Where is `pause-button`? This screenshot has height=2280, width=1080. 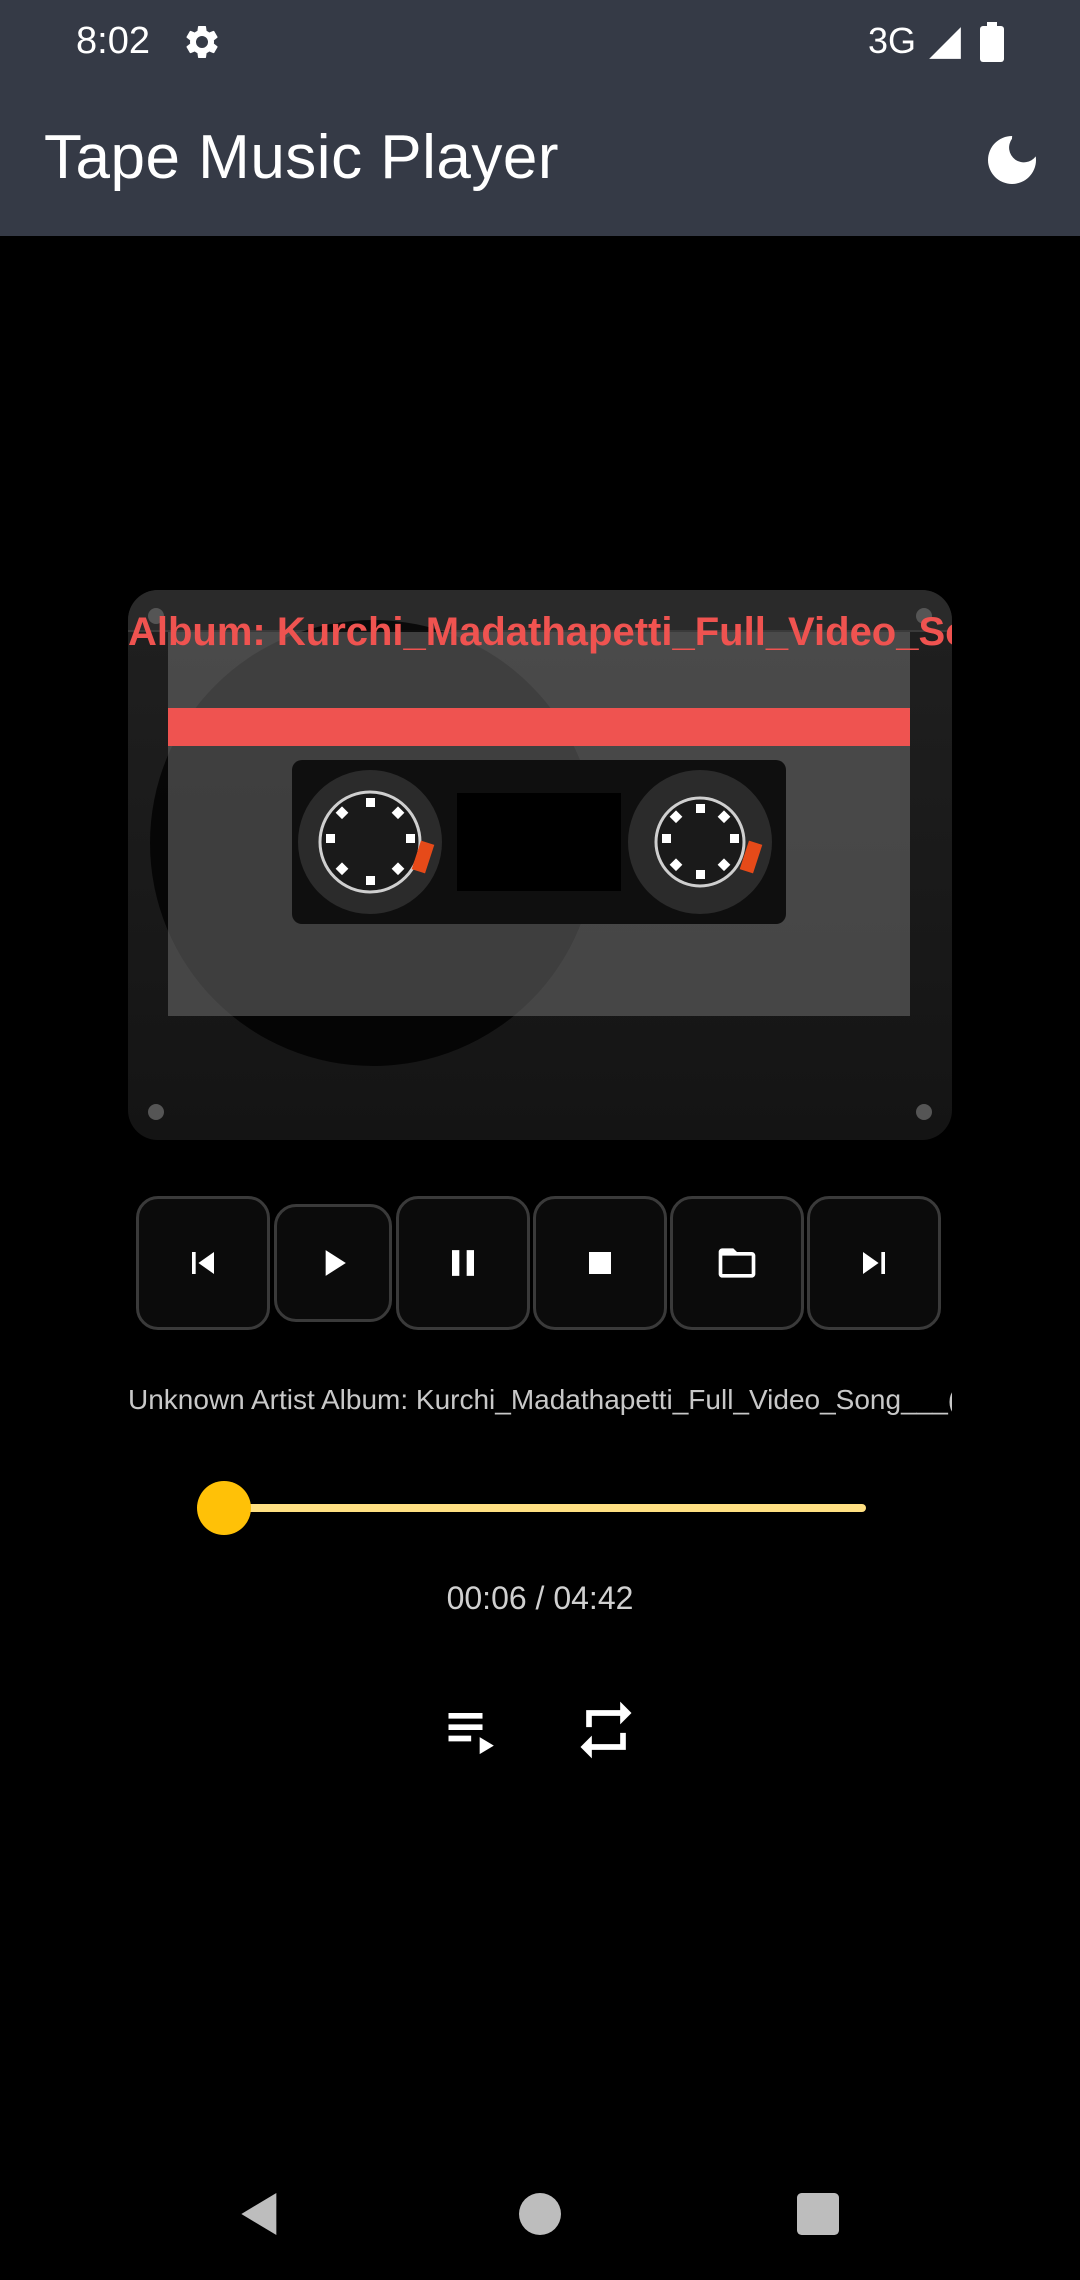 pause-button is located at coordinates (463, 1263).